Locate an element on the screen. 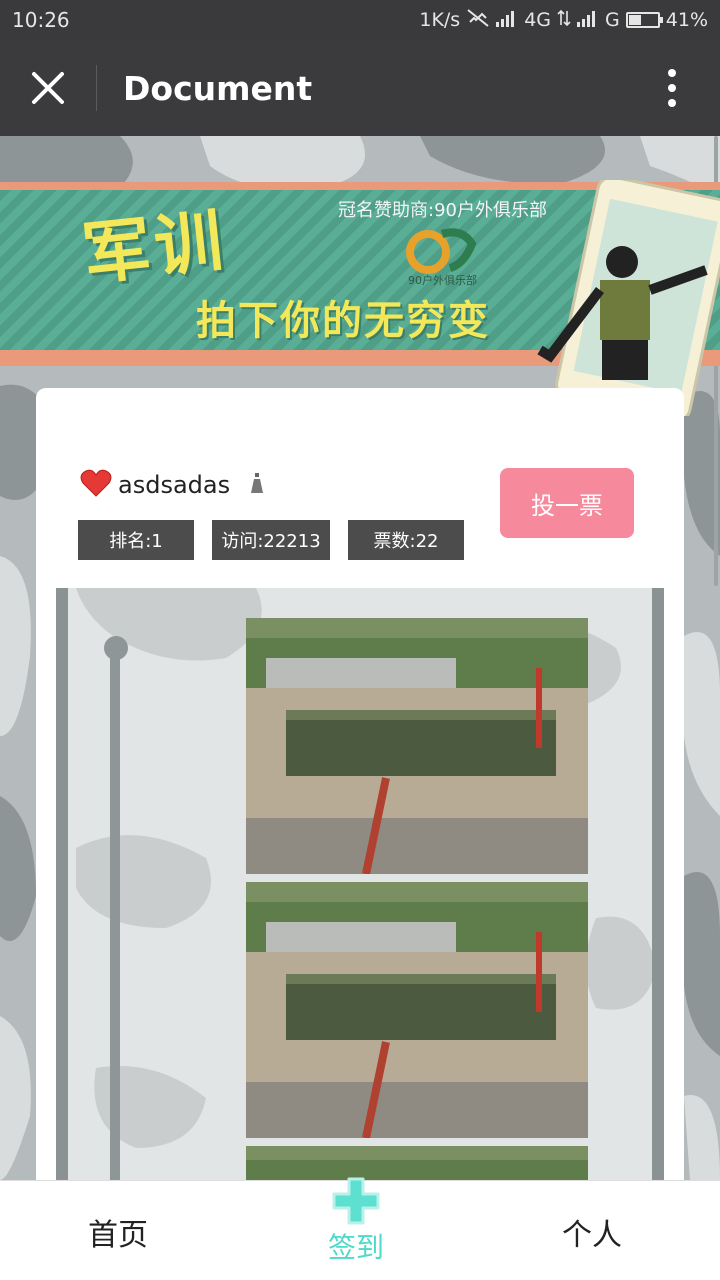  close-icon is located at coordinates (48, 88).